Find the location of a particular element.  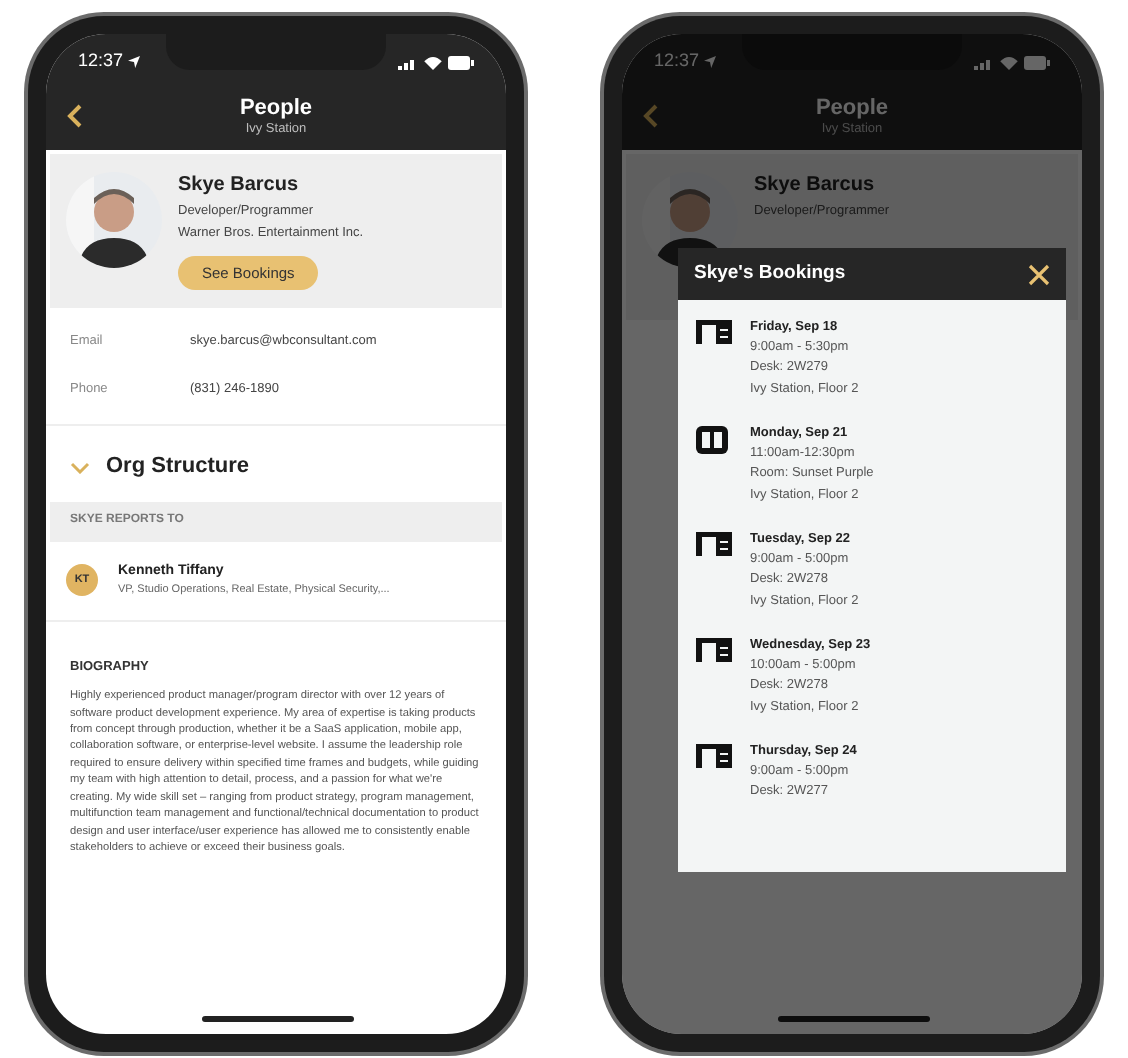

section-title: Org Structure is located at coordinates (178, 467).